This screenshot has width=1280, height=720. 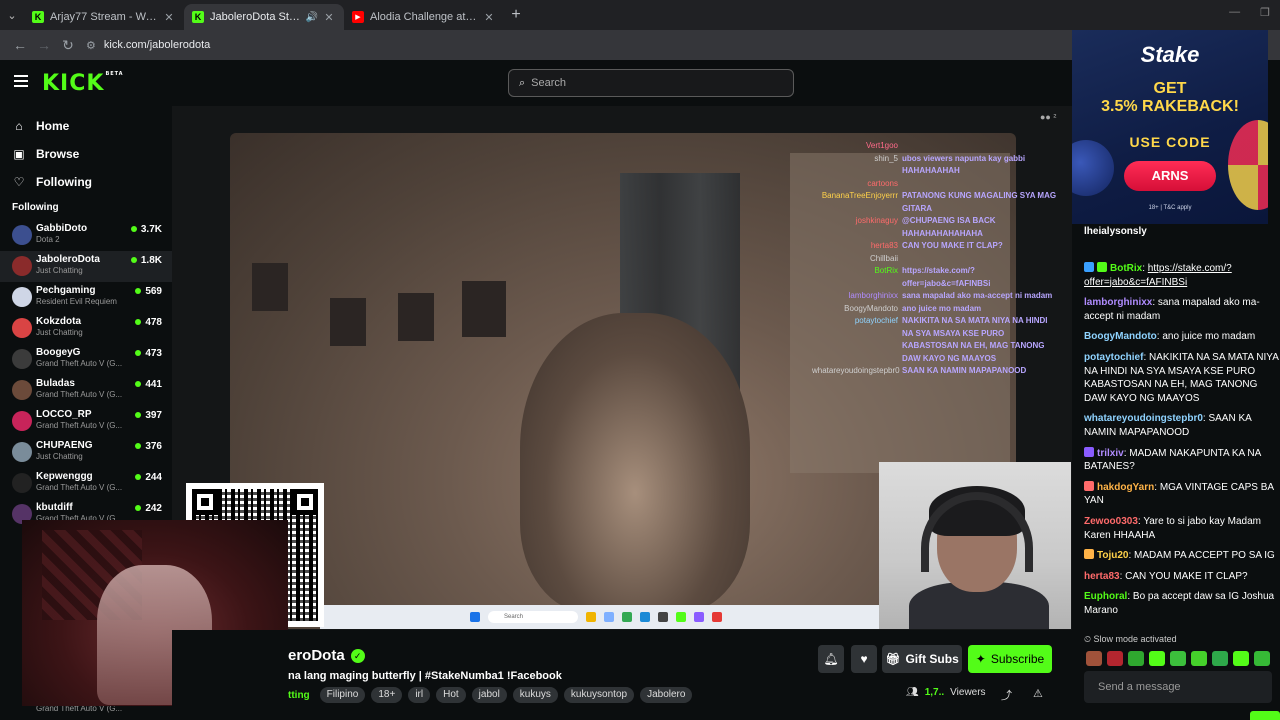 What do you see at coordinates (1182, 337) in the screenshot?
I see `chat-message: BoogyMandoto: ano juice mo madam` at bounding box center [1182, 337].